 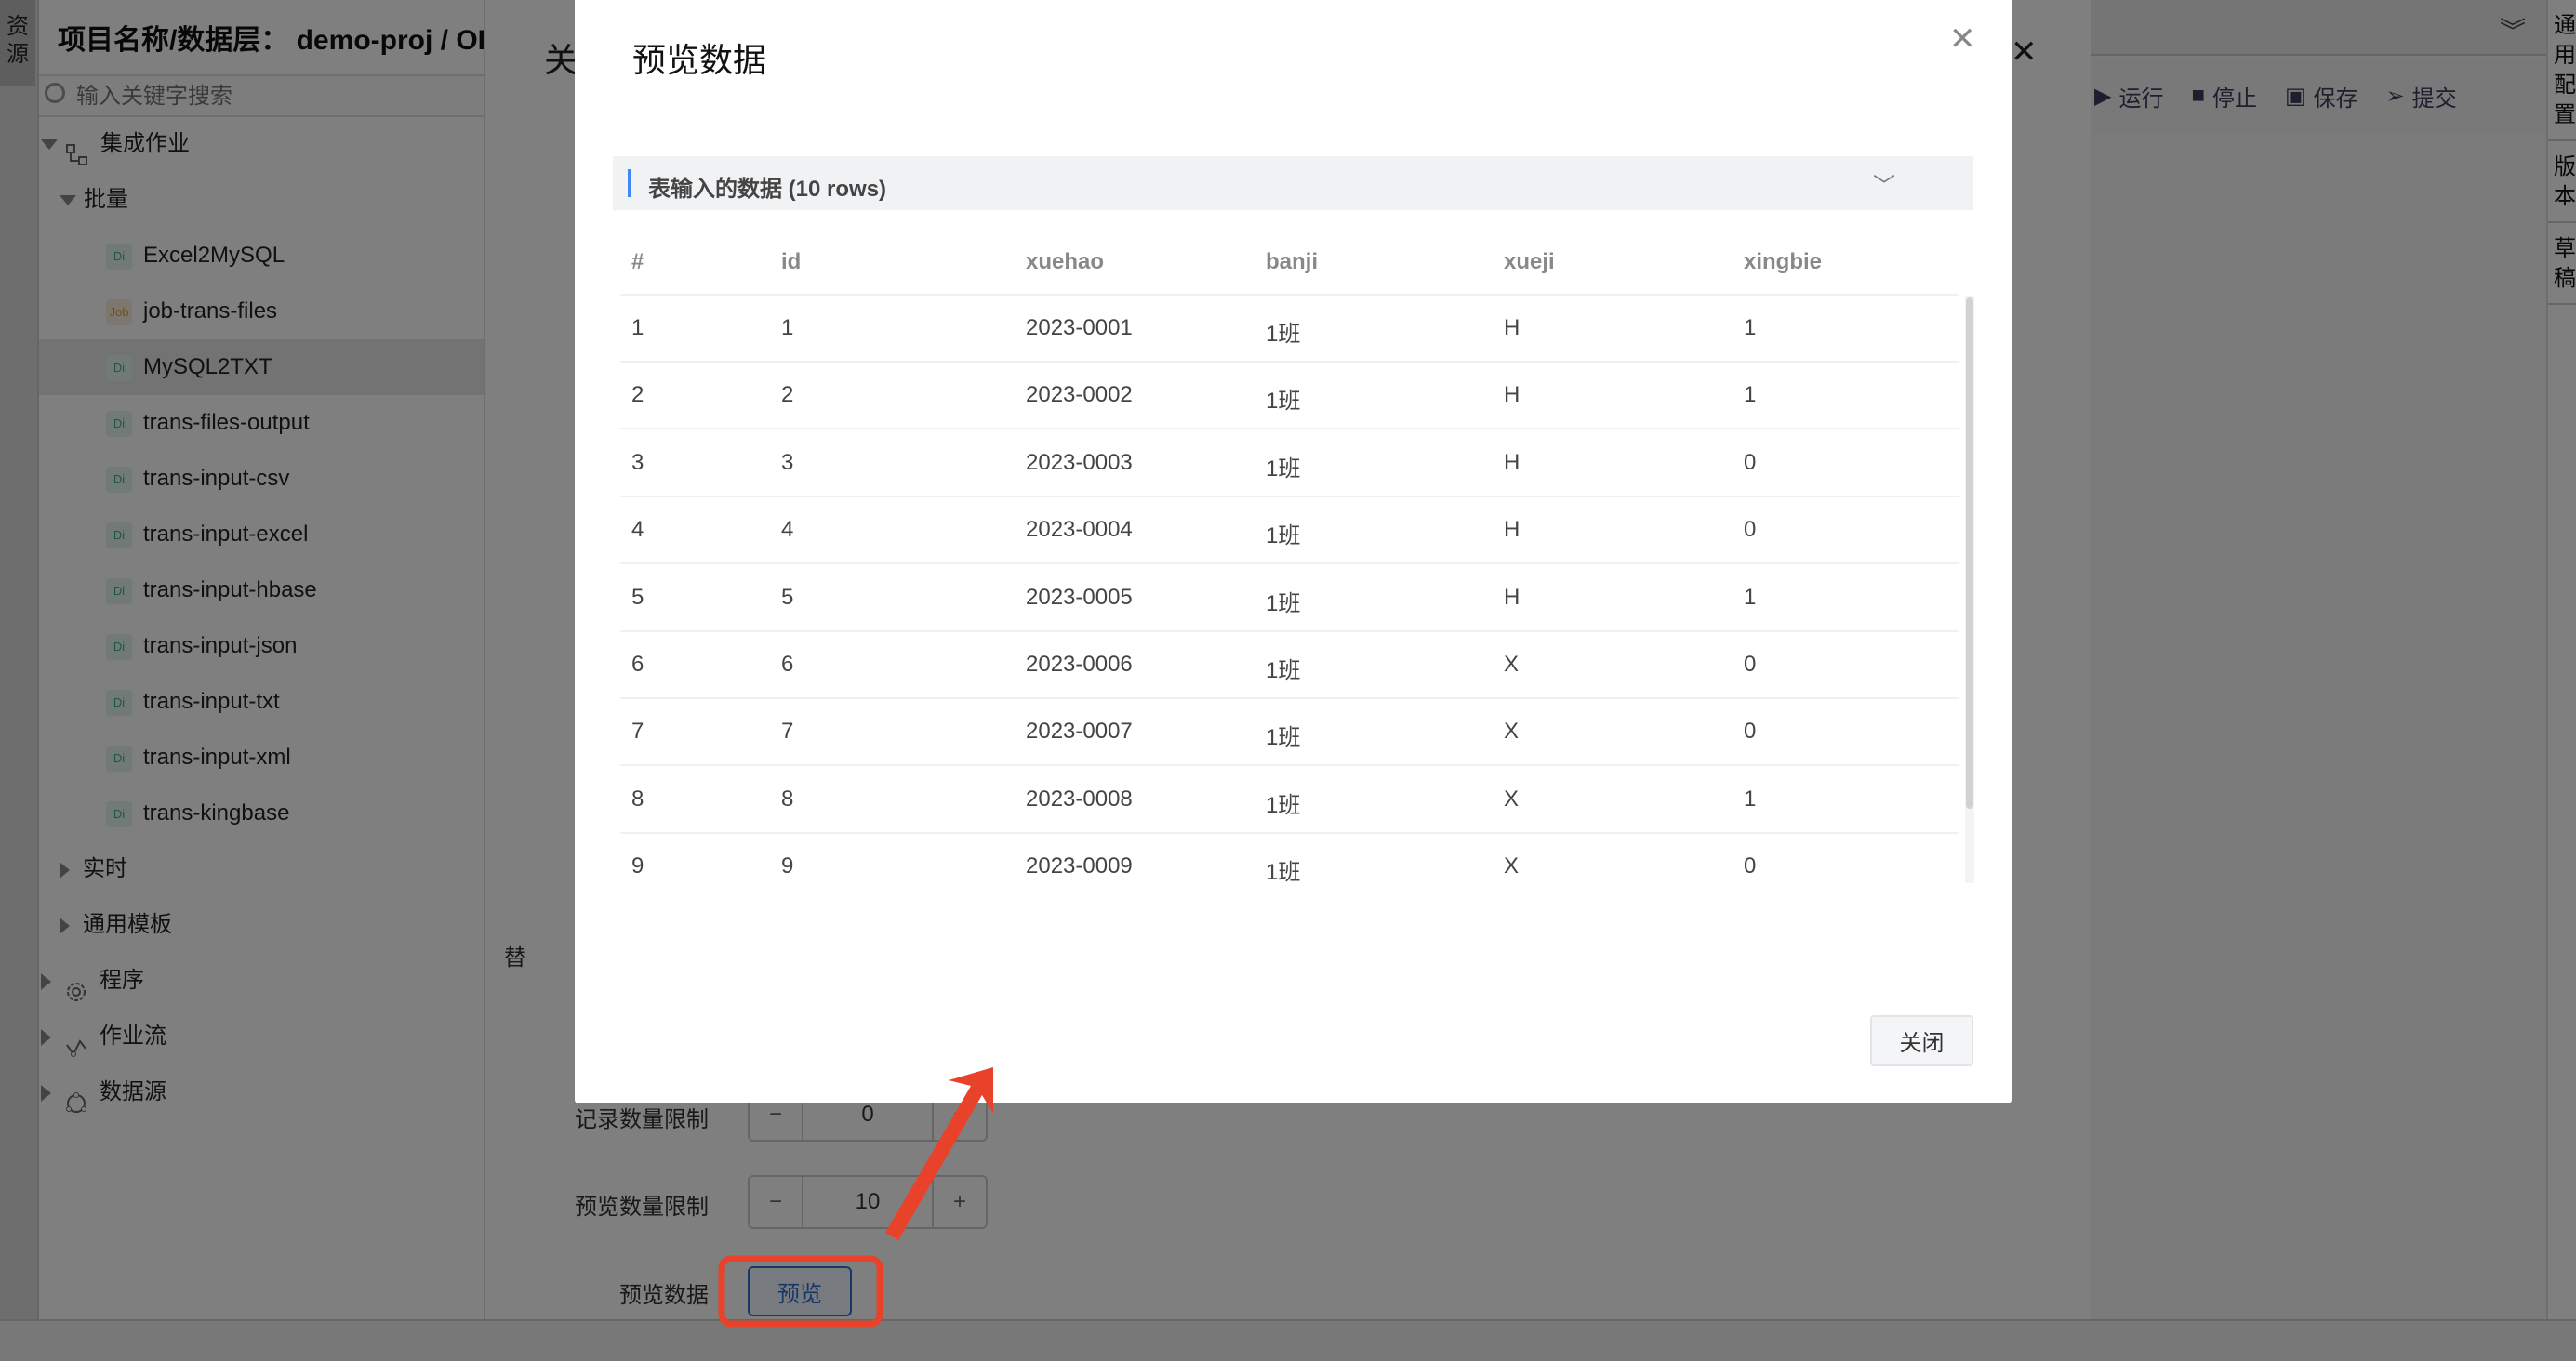 What do you see at coordinates (1079, 732) in the screenshot?
I see `table-cell: 2023-0007` at bounding box center [1079, 732].